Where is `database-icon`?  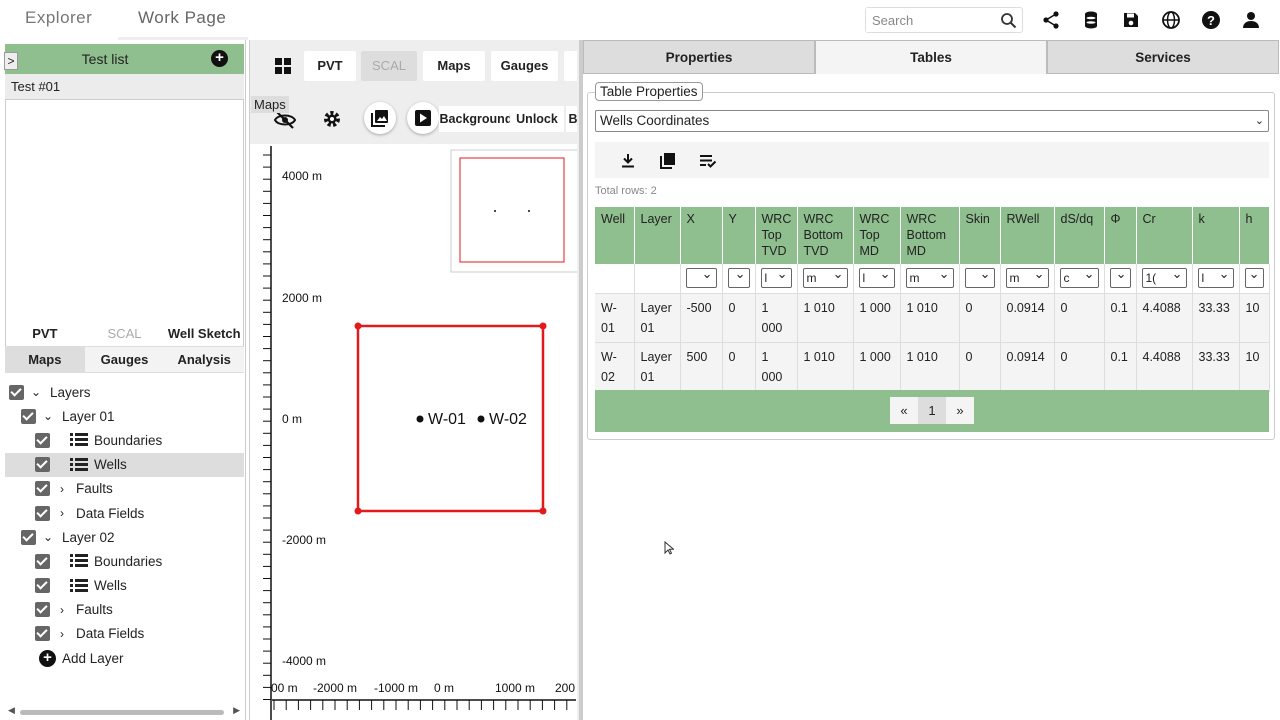
database-icon is located at coordinates (1091, 20).